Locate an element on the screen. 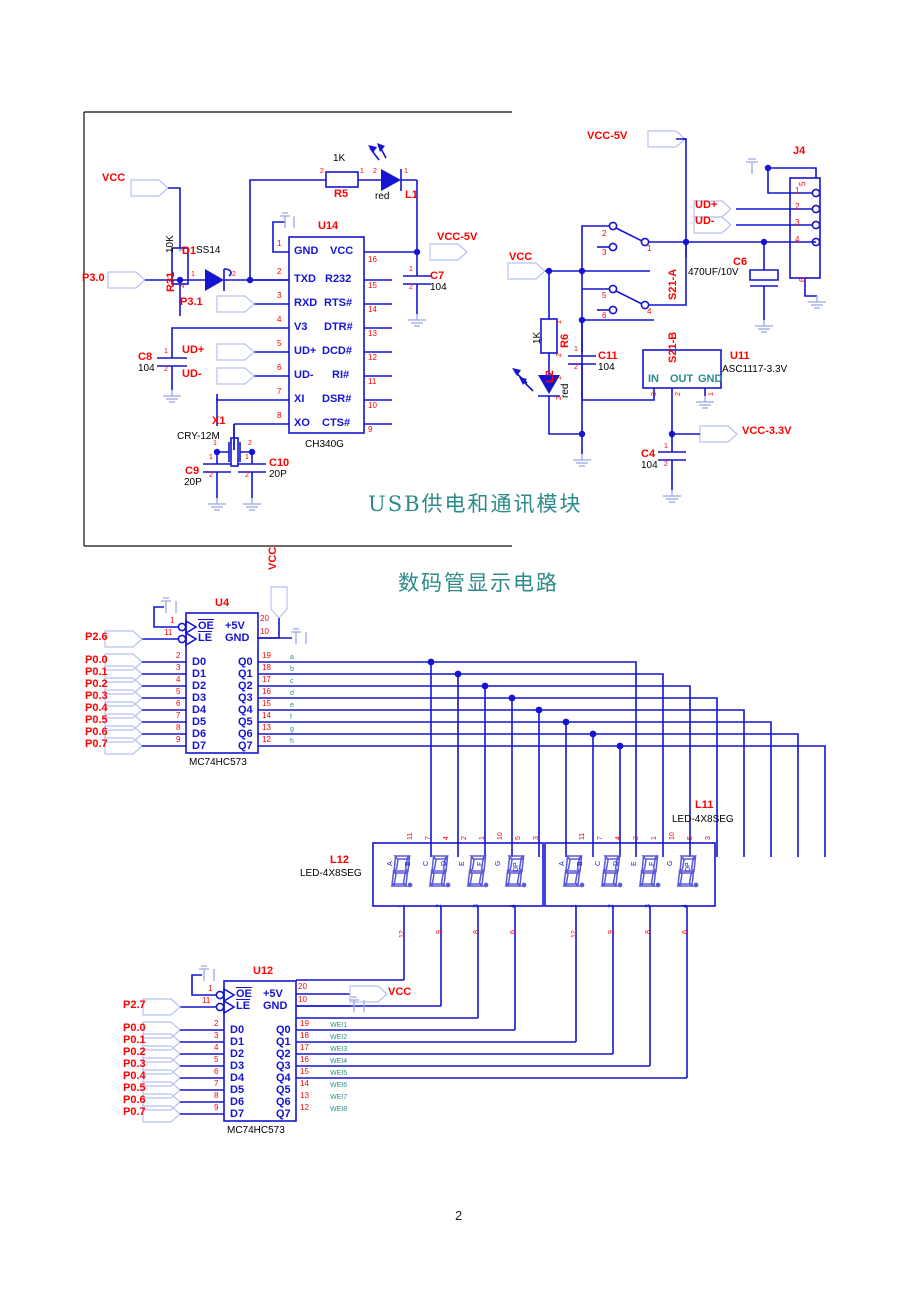 The width and height of the screenshot is (920, 1302). s21a-pin-1: 1 is located at coordinates (649, 248).